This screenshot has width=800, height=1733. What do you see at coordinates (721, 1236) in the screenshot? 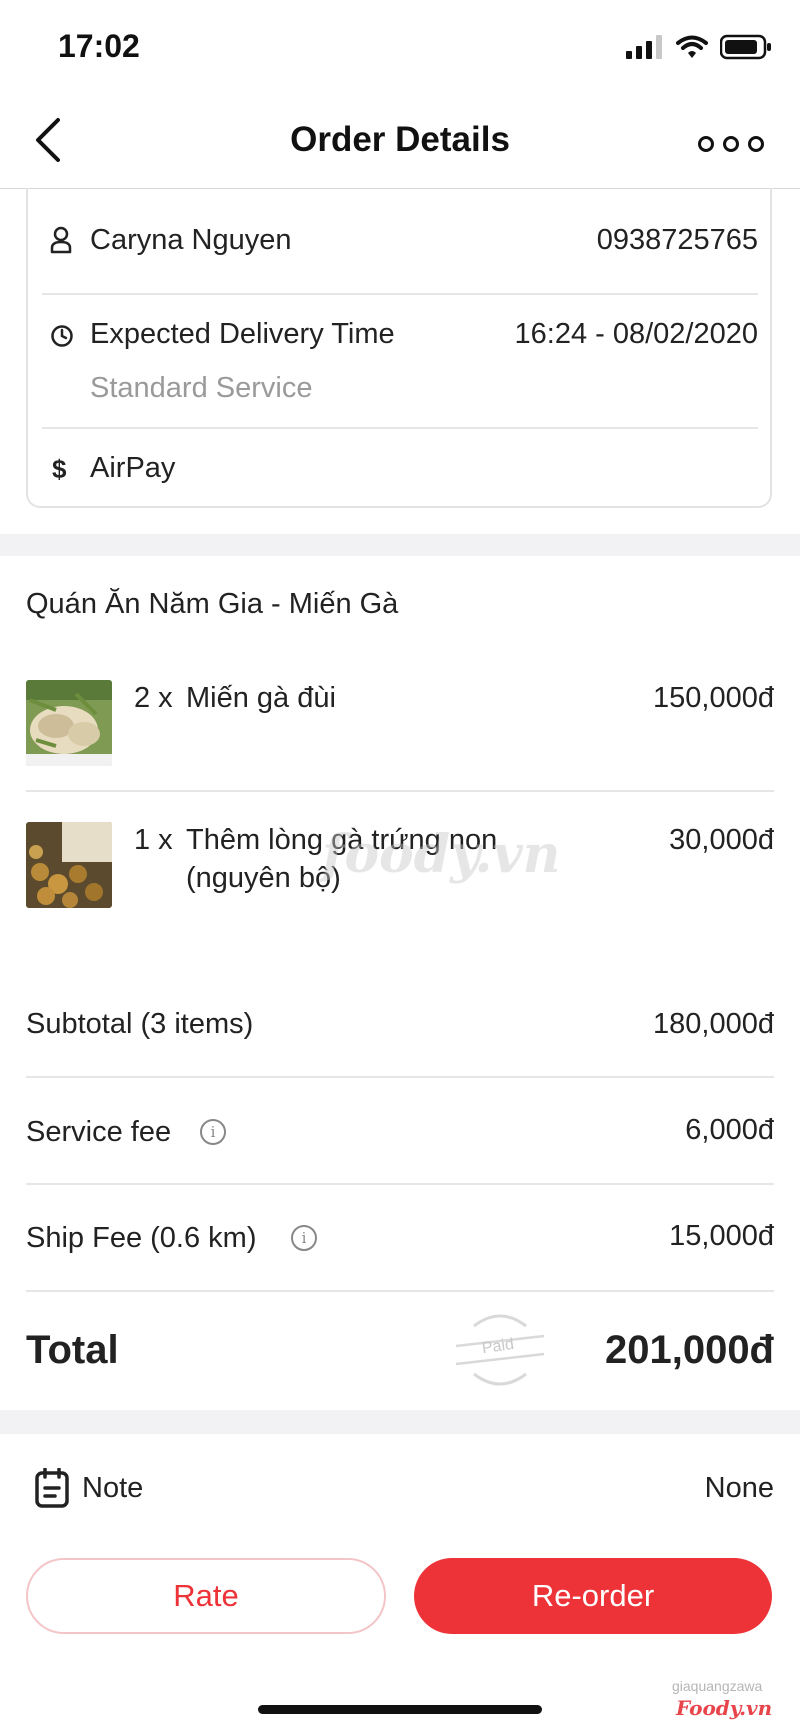
I see `ship-fee-value: 15,000đ` at bounding box center [721, 1236].